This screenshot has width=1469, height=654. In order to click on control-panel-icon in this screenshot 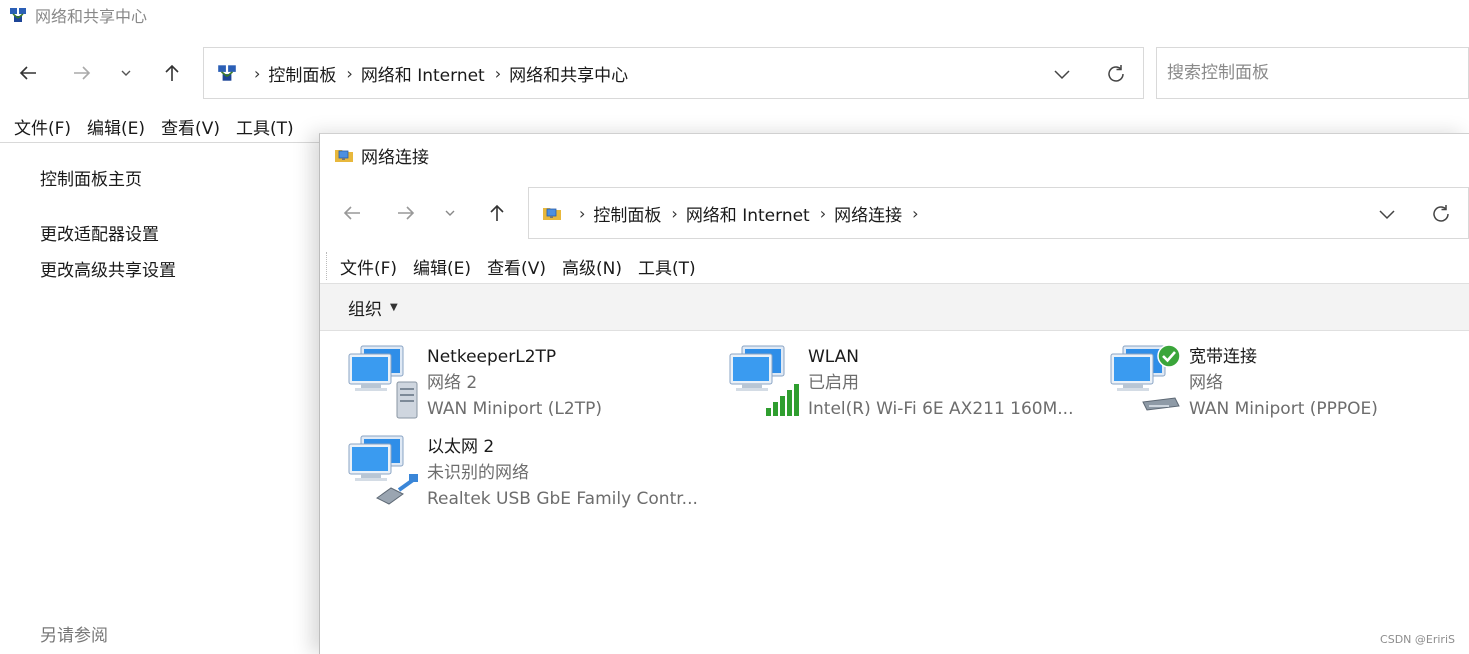, I will do `click(227, 73)`.